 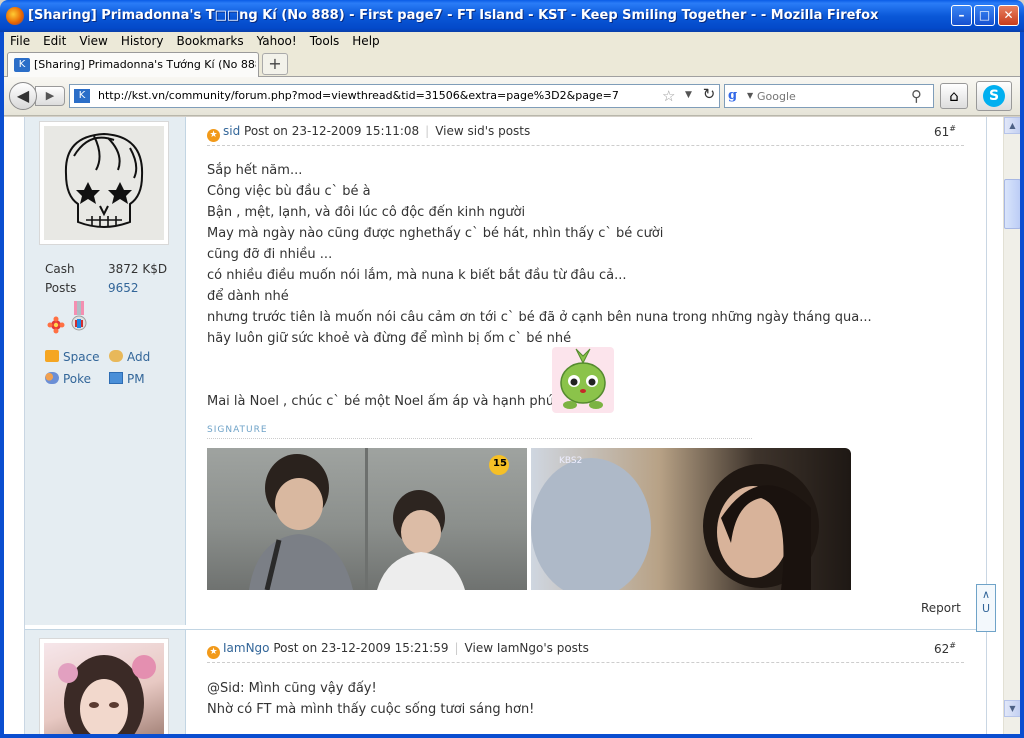 I want to click on report-link: Report, so click(x=941, y=608).